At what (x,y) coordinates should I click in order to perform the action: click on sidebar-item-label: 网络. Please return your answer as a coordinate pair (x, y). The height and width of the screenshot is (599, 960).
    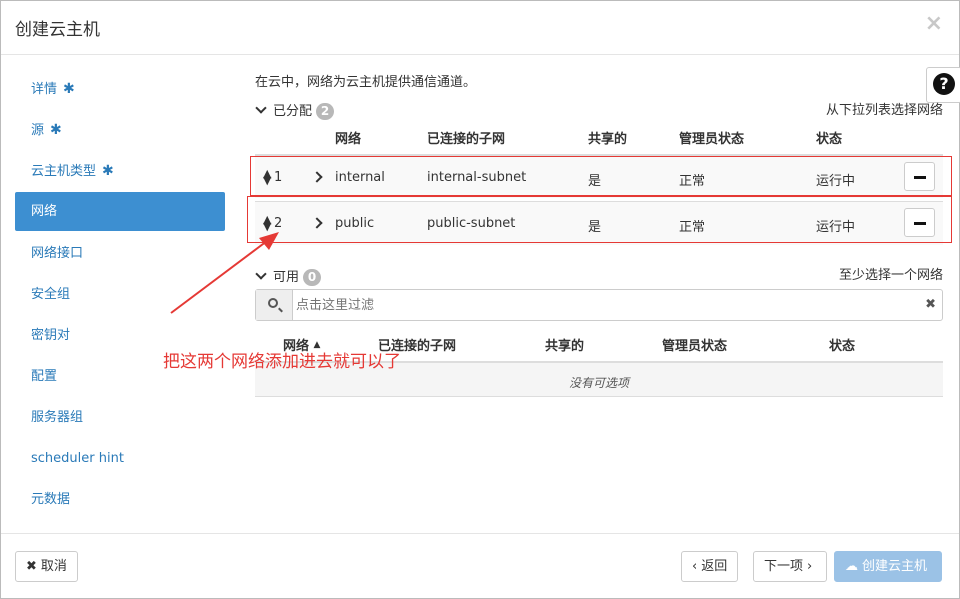
    Looking at the image, I should click on (44, 211).